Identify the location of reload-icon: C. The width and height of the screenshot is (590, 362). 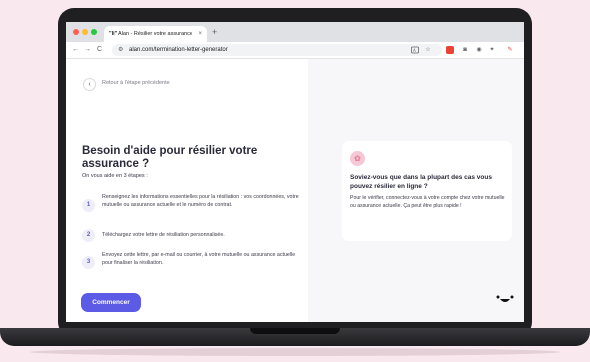
(99, 50).